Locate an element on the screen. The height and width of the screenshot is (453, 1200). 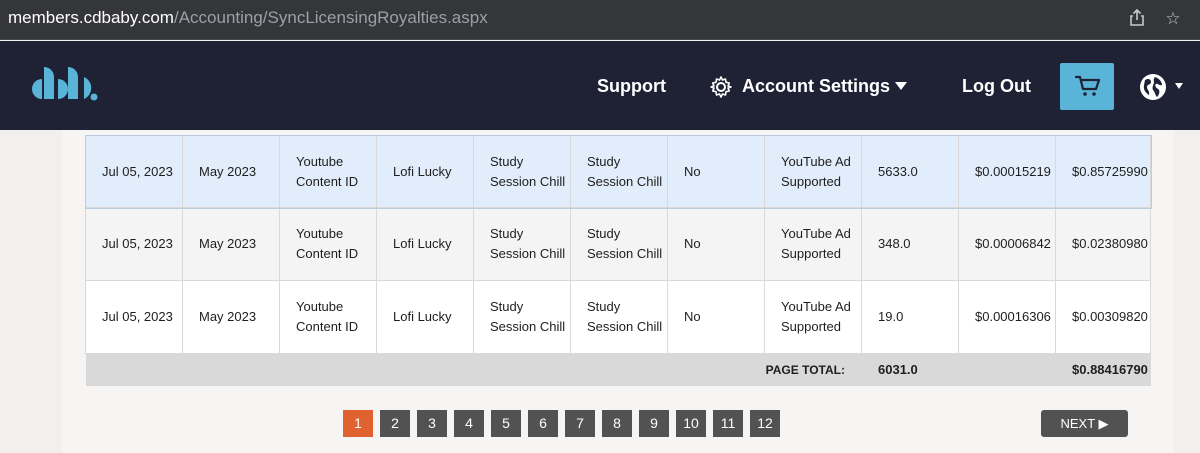
page-total-label: PAGE TOTAL: is located at coordinates (813, 369).